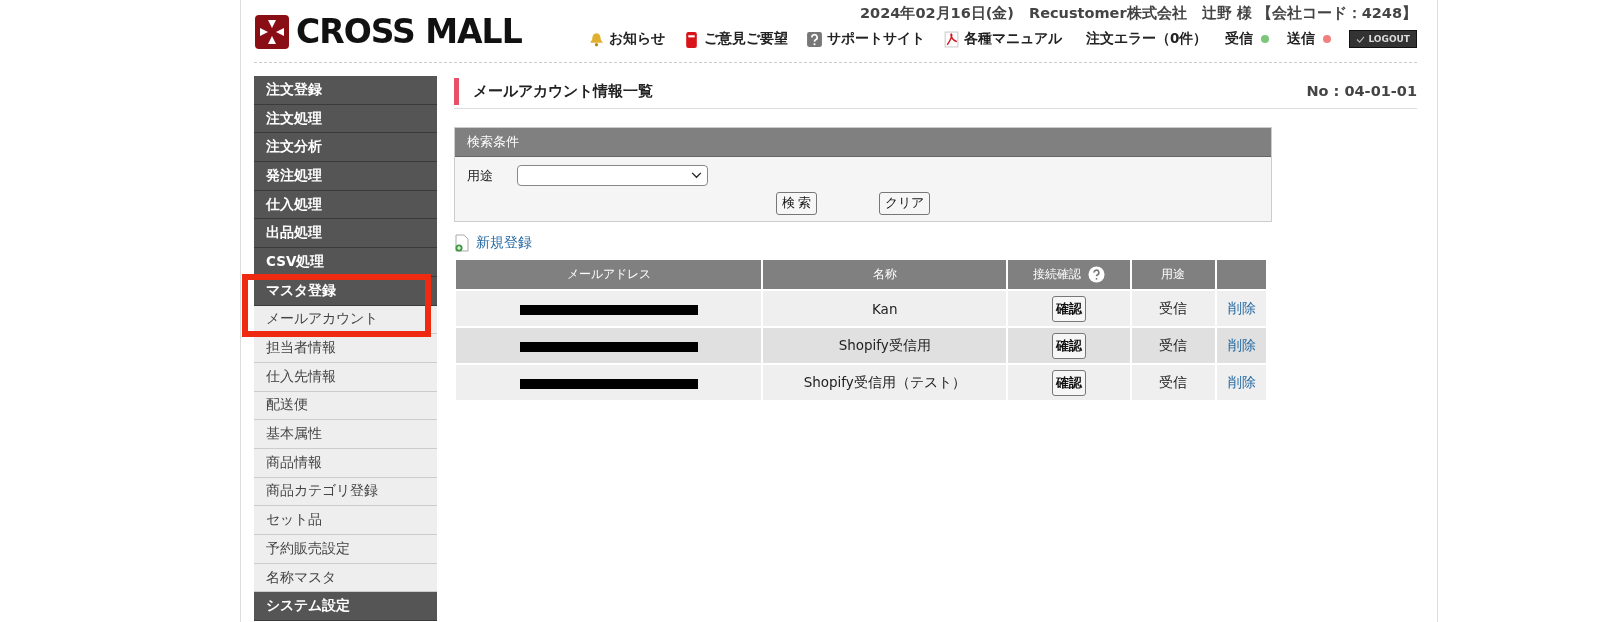 The height and width of the screenshot is (622, 1600). I want to click on page-title: メールアカウント情報一覧, so click(563, 91).